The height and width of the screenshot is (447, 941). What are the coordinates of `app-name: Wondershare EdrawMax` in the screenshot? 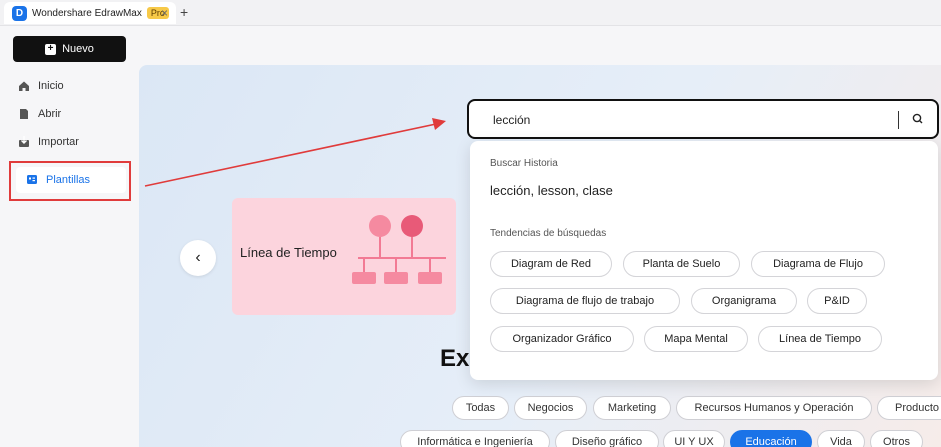 It's located at (87, 13).